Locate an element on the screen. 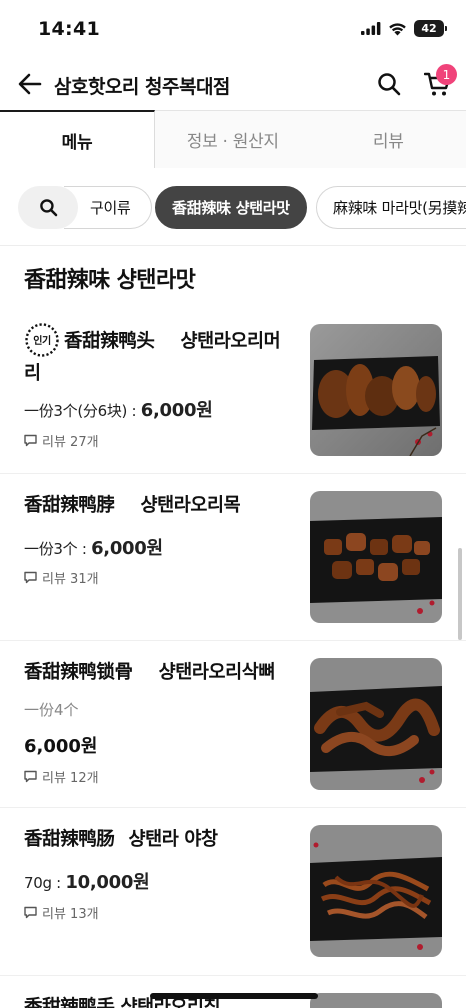 This screenshot has height=1008, width=466. status-time: 14:41 is located at coordinates (69, 29).